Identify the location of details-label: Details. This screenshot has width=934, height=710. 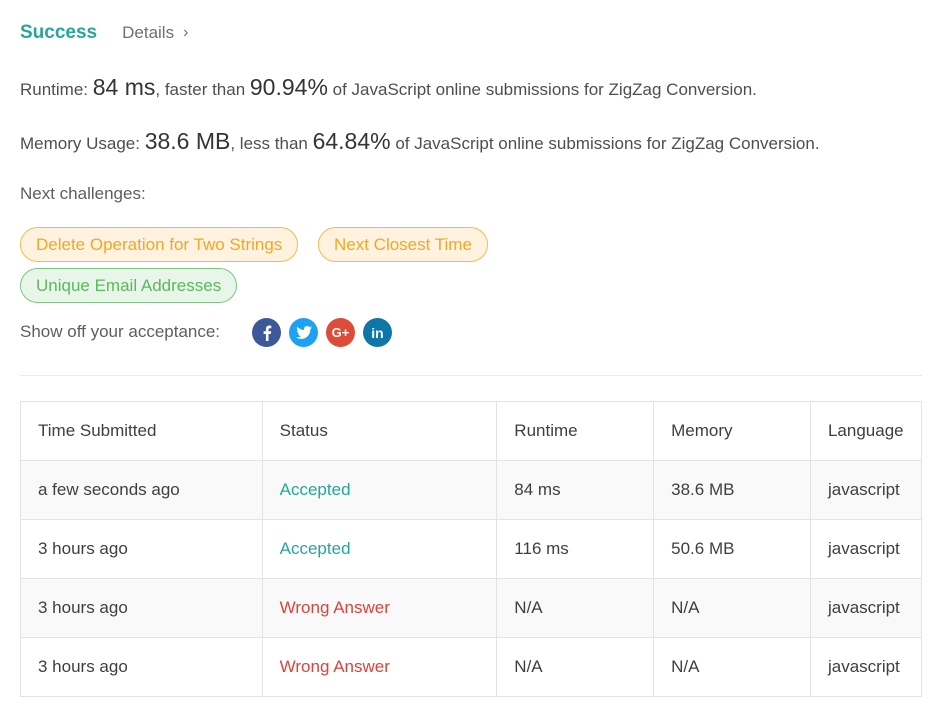
(148, 32).